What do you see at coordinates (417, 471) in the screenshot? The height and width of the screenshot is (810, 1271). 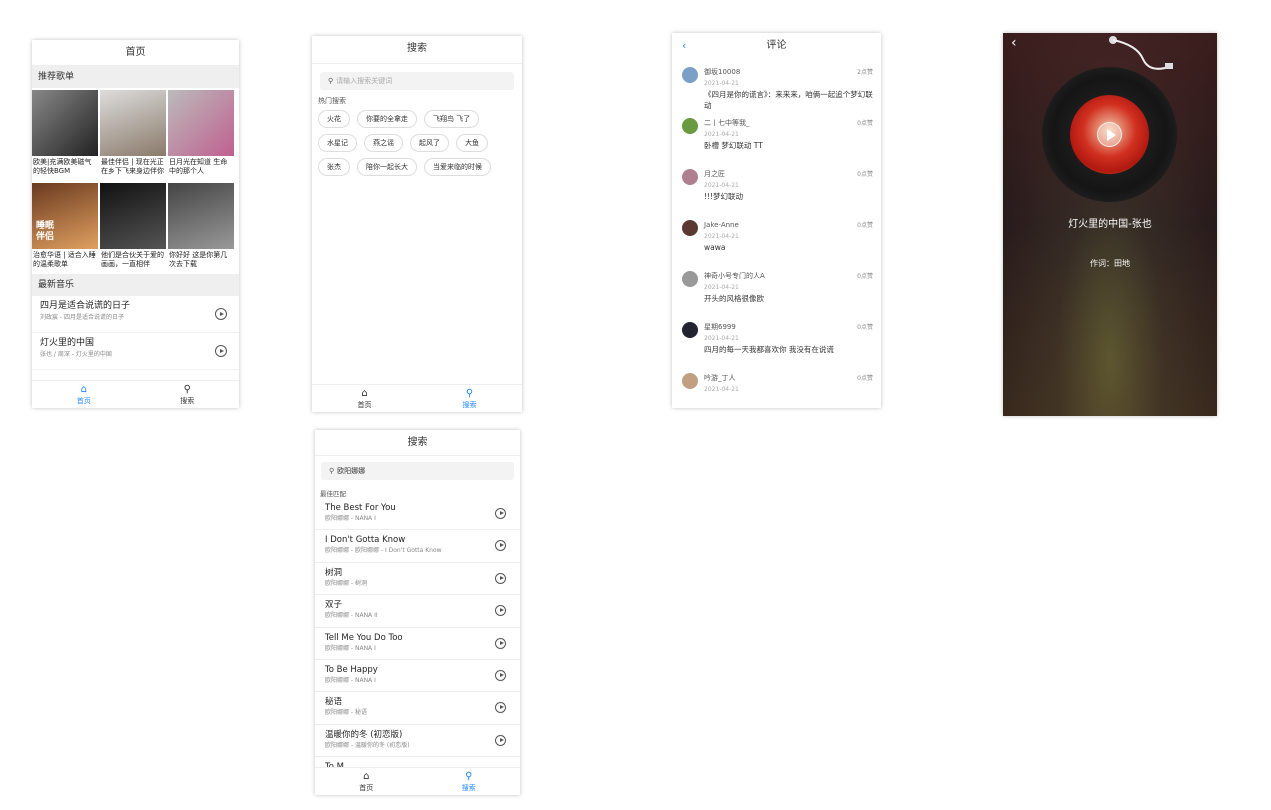 I see `search-input: ⚲ 欧阳娜娜` at bounding box center [417, 471].